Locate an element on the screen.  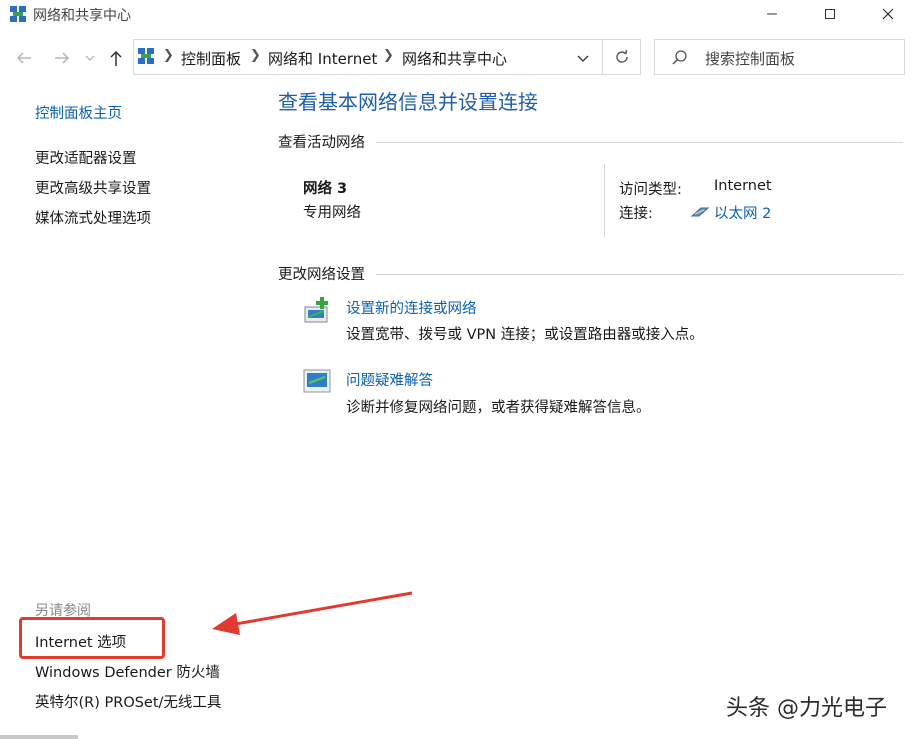
troubleshoot-desc: 诊断并修复网络问题，或者获得疑难解答信息。 is located at coordinates (498, 408).